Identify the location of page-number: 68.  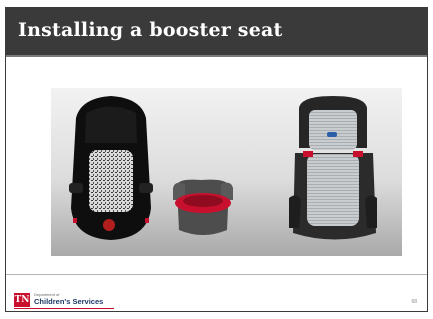
(414, 302).